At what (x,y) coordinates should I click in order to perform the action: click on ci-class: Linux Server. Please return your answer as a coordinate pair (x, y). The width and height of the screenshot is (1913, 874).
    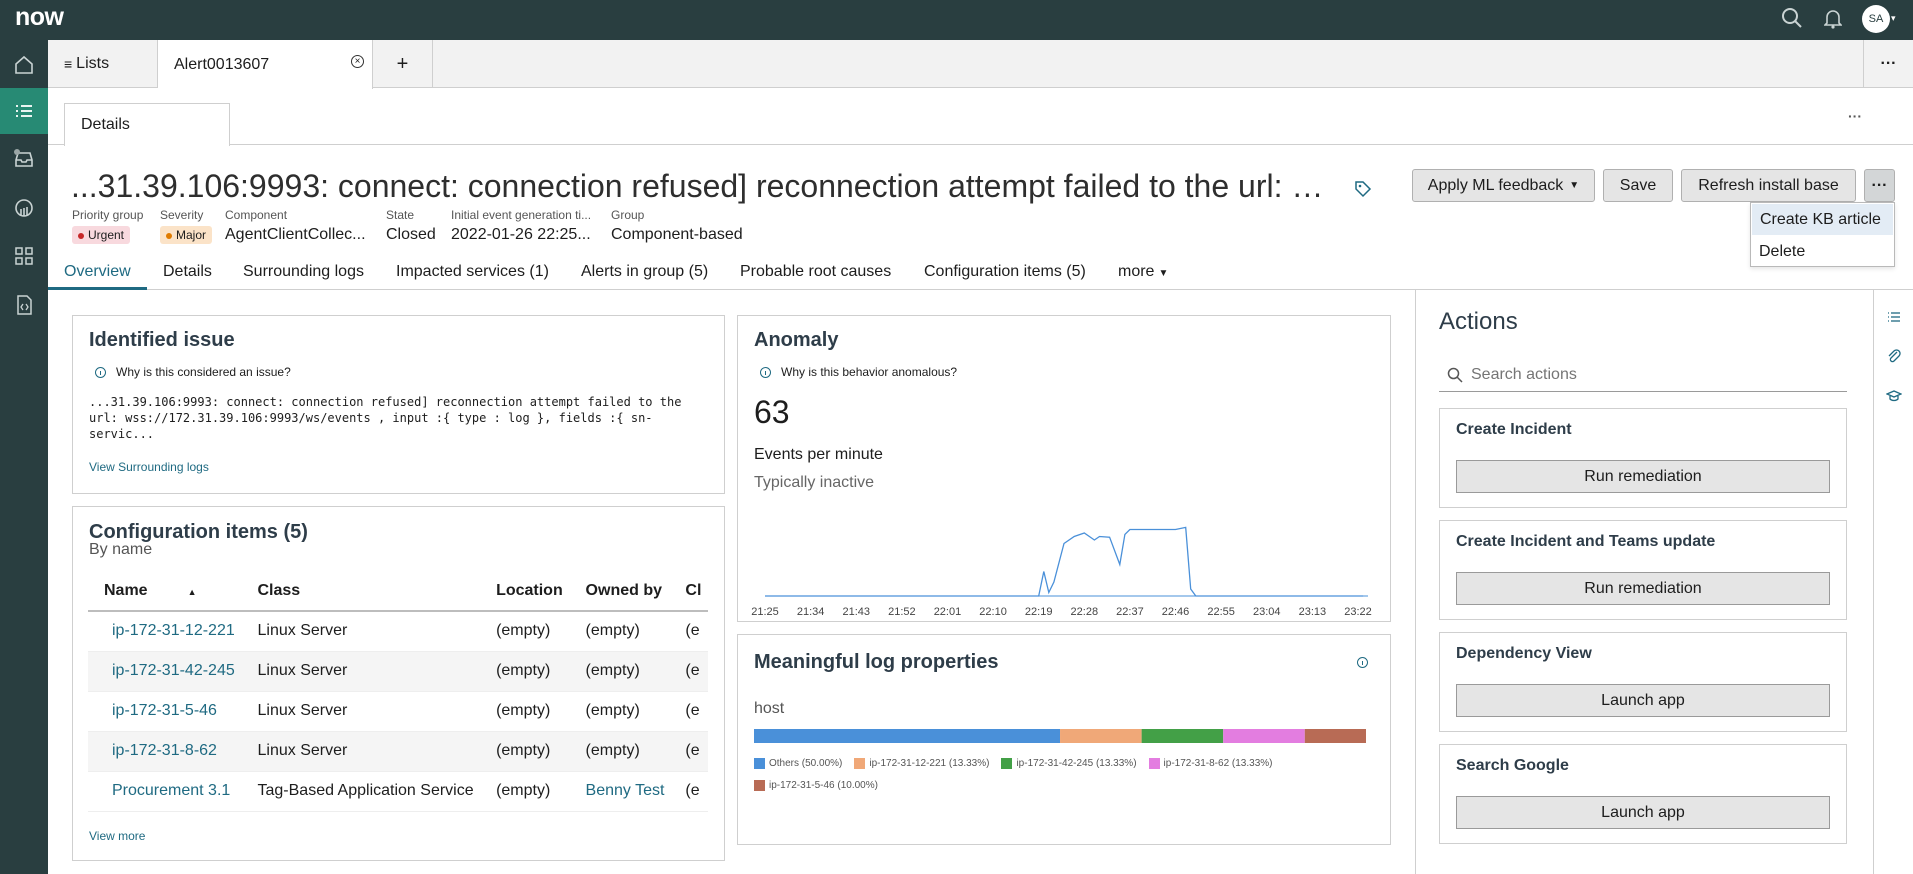
    Looking at the image, I should click on (361, 751).